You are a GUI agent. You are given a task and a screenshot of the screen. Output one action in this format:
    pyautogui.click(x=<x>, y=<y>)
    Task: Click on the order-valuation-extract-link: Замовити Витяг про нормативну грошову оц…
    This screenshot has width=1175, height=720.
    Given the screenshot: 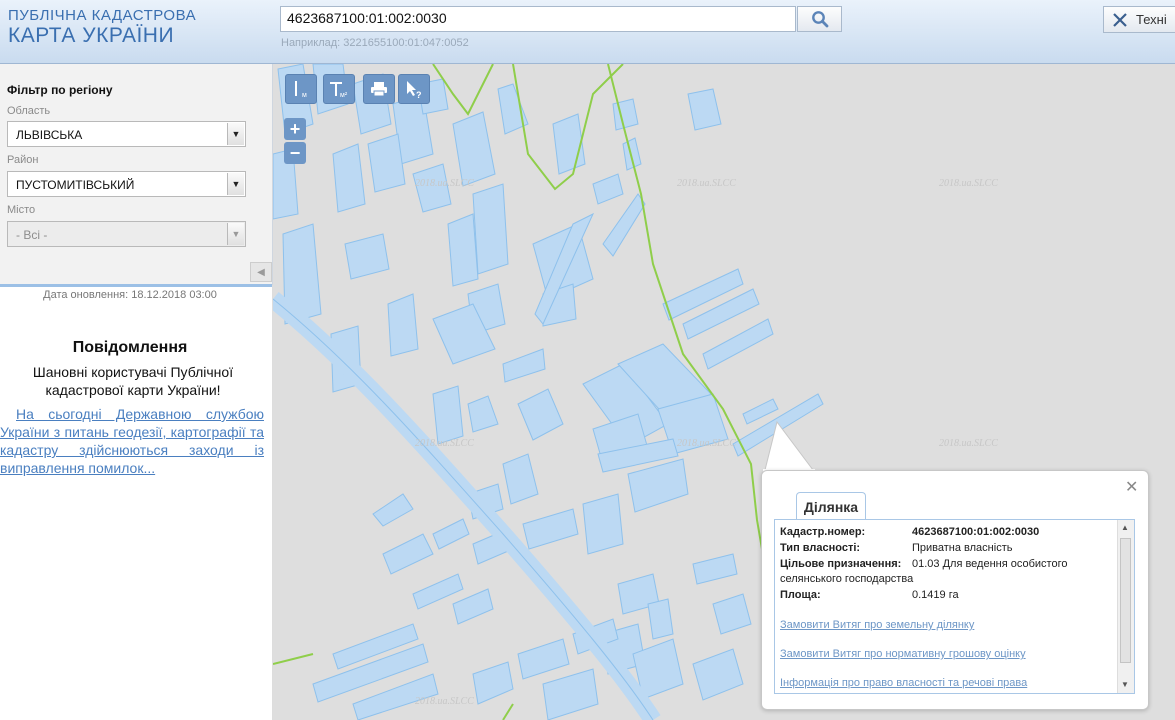 What is the action you would take?
    pyautogui.click(x=903, y=654)
    